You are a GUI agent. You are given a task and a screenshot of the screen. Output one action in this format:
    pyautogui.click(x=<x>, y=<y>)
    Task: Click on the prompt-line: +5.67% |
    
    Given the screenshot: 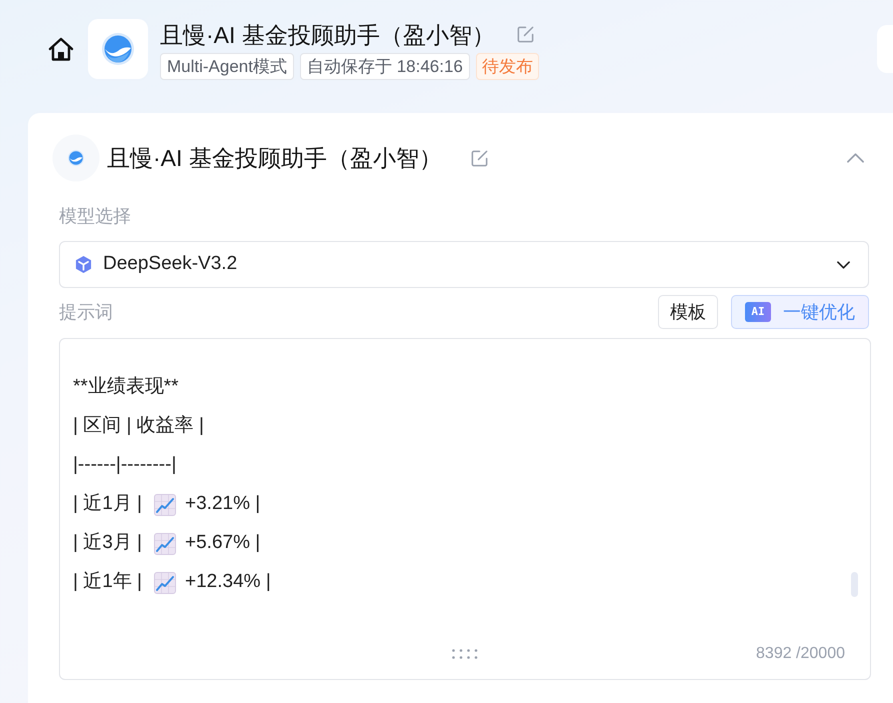 What is the action you would take?
    pyautogui.click(x=222, y=543)
    